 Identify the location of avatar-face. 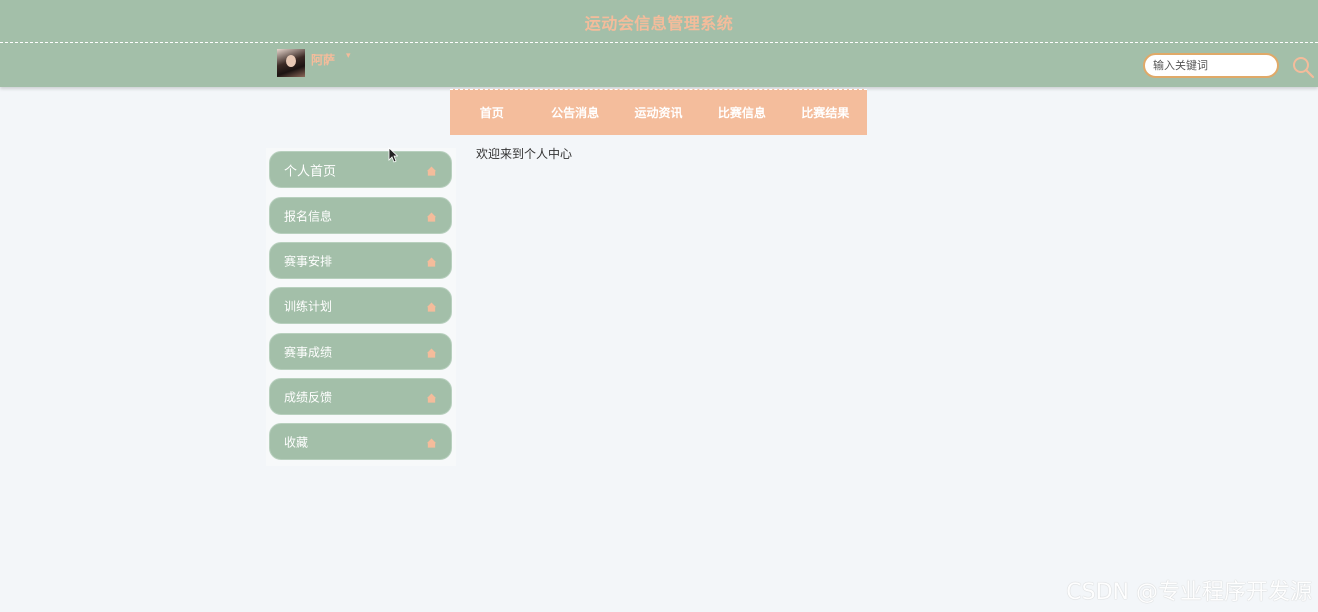
(291, 61).